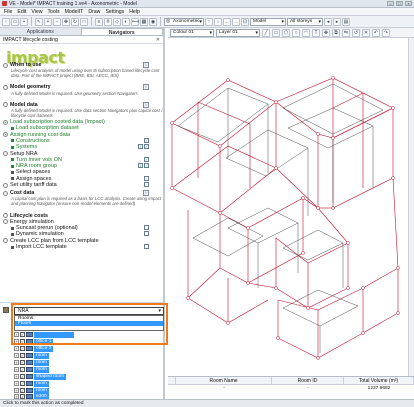 The image size is (414, 407). What do you see at coordinates (99, 21) in the screenshot?
I see `layers-icon: ≡` at bounding box center [99, 21].